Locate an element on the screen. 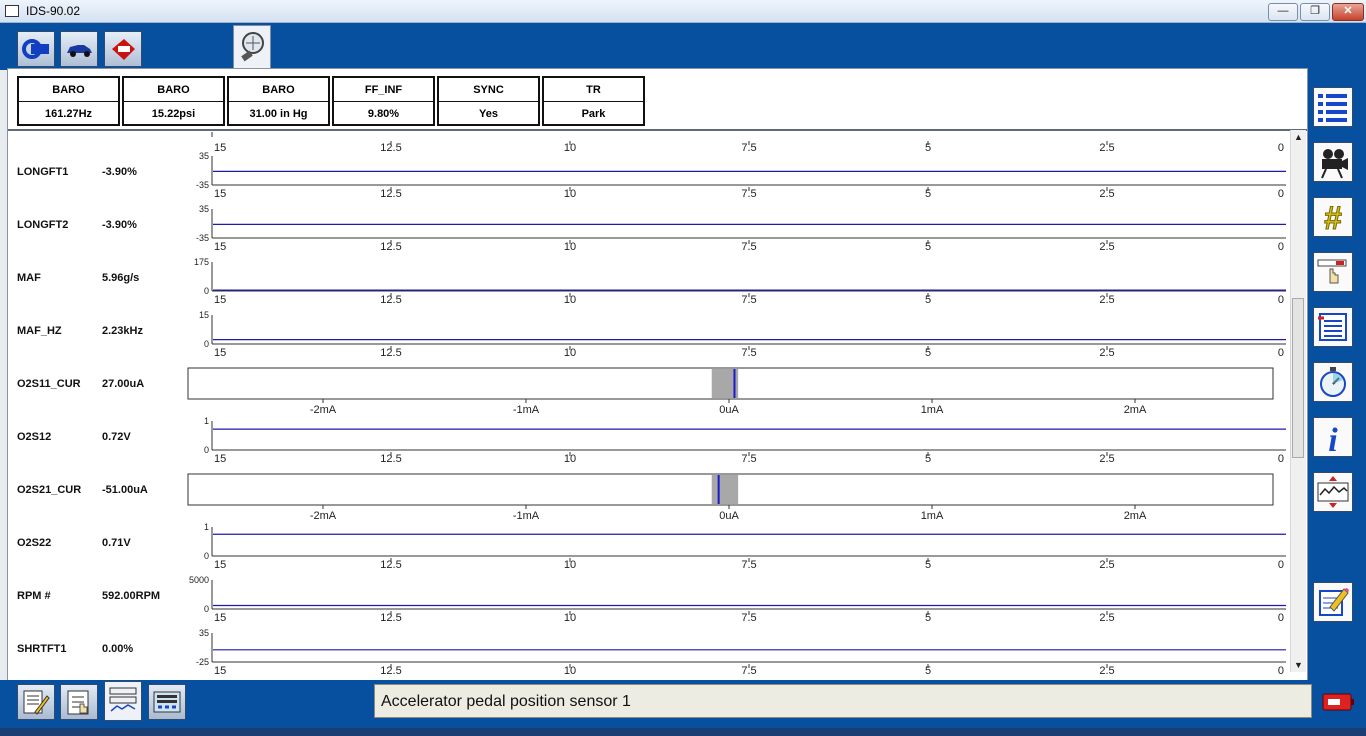 The height and width of the screenshot is (736, 1366). pid-cell: FF_INF 9.80% is located at coordinates (383, 101).